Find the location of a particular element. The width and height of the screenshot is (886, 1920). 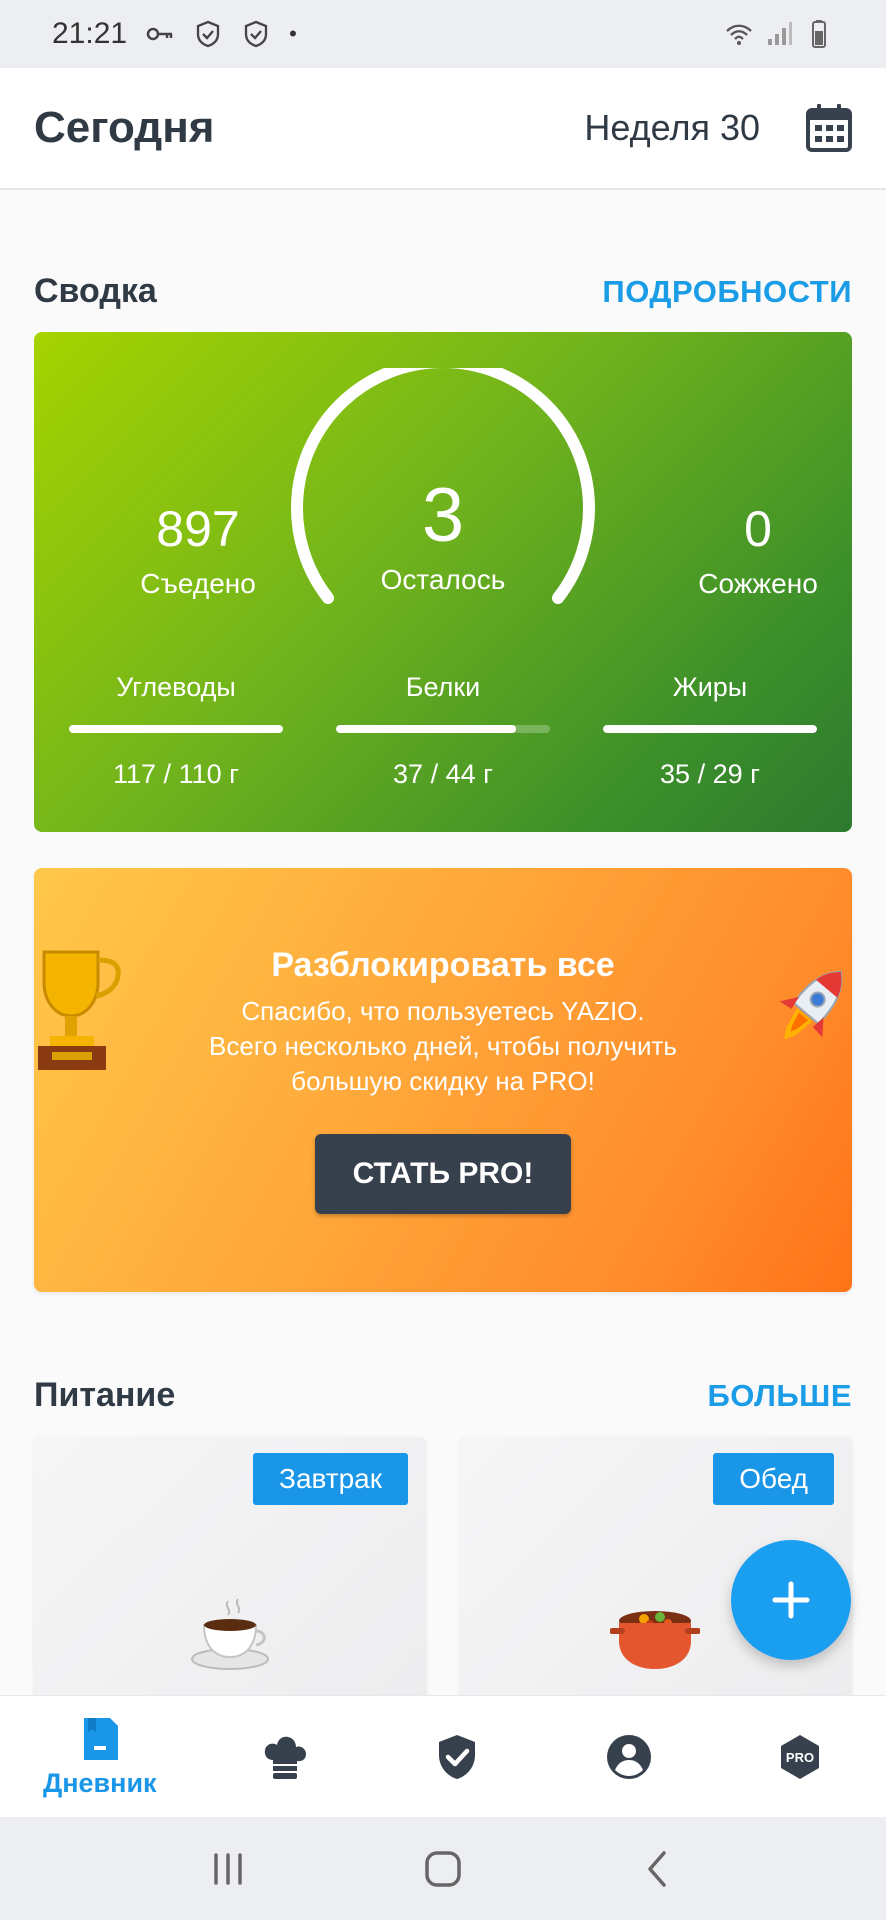

macro-fat: Жиры 35 / 29 г is located at coordinates (710, 731).